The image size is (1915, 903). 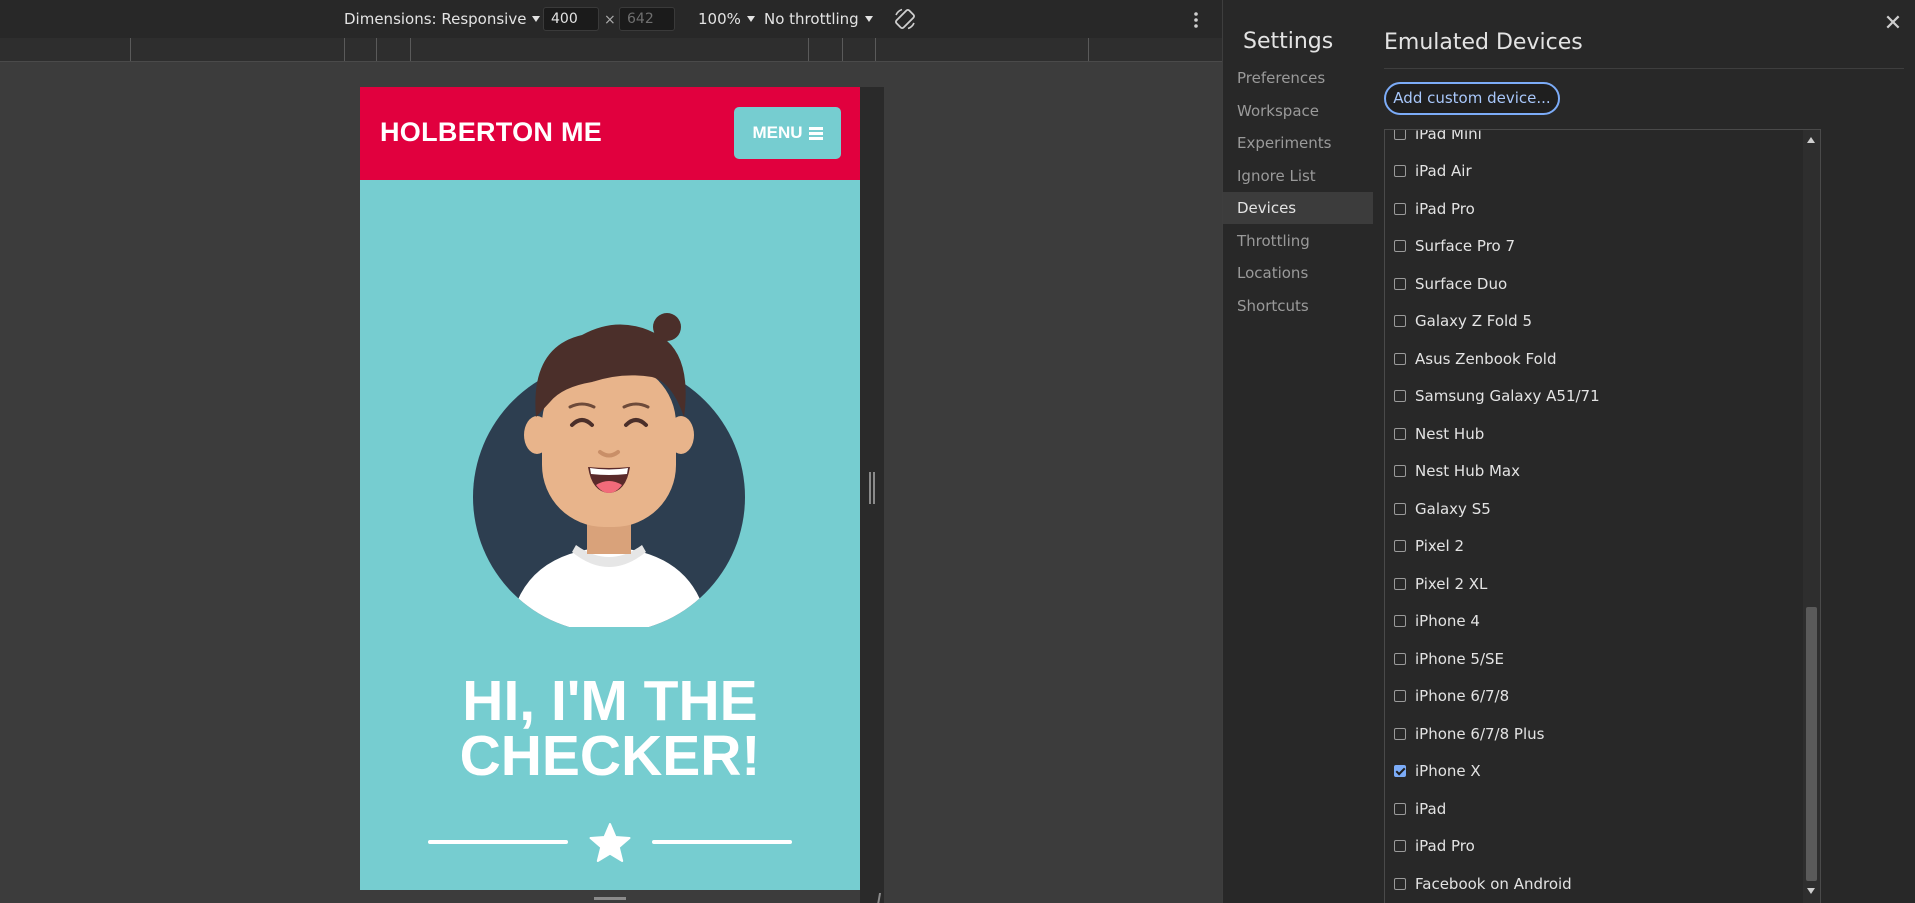 I want to click on device-row: Surface Duo, so click(x=1594, y=283).